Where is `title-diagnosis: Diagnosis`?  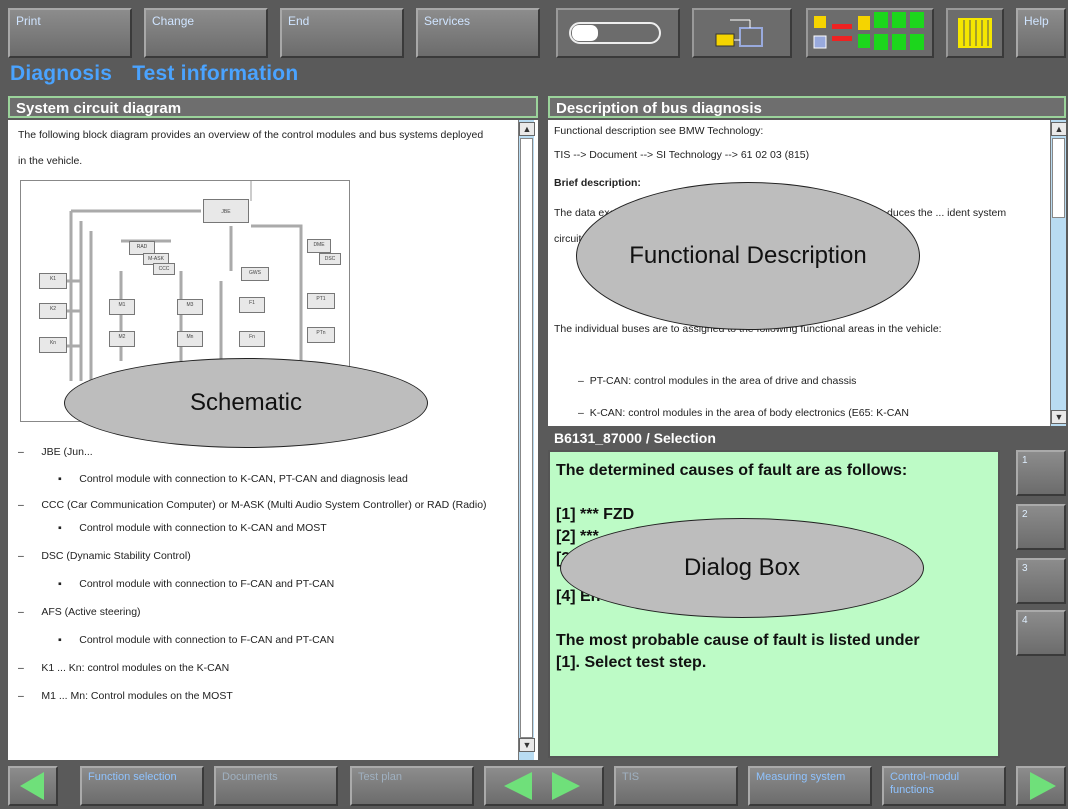
title-diagnosis: Diagnosis is located at coordinates (61, 73).